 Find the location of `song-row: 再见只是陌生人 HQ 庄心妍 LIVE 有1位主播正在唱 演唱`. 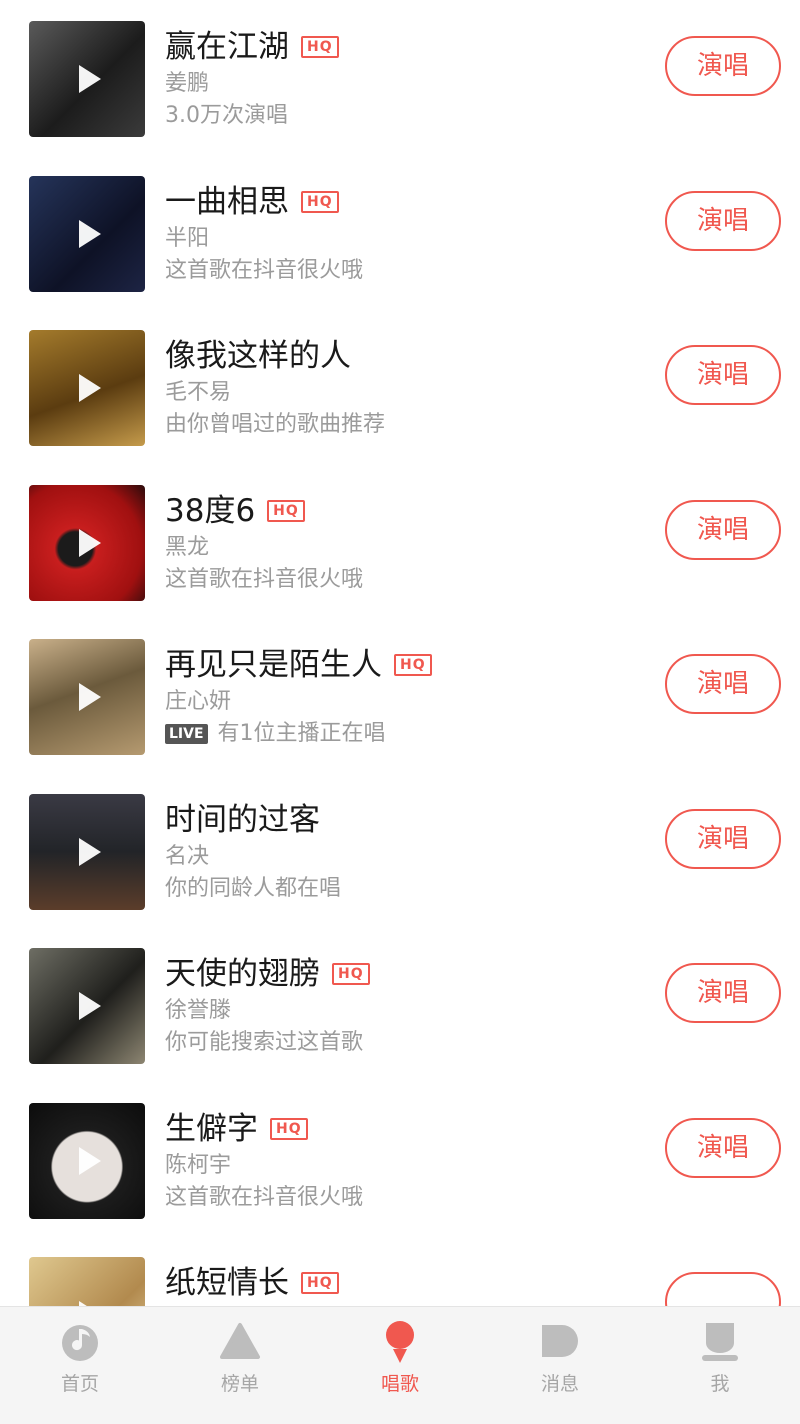

song-row: 再见只是陌生人 HQ 庄心妍 LIVE 有1位主播正在唱 演唱 is located at coordinates (400, 695).